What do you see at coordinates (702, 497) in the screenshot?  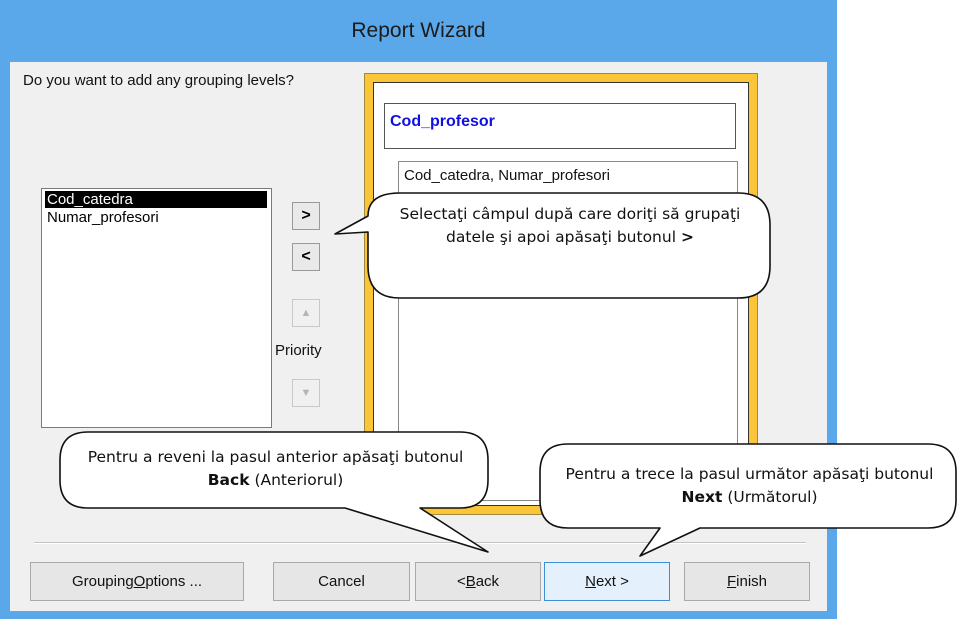 I see `callout-bold: Next` at bounding box center [702, 497].